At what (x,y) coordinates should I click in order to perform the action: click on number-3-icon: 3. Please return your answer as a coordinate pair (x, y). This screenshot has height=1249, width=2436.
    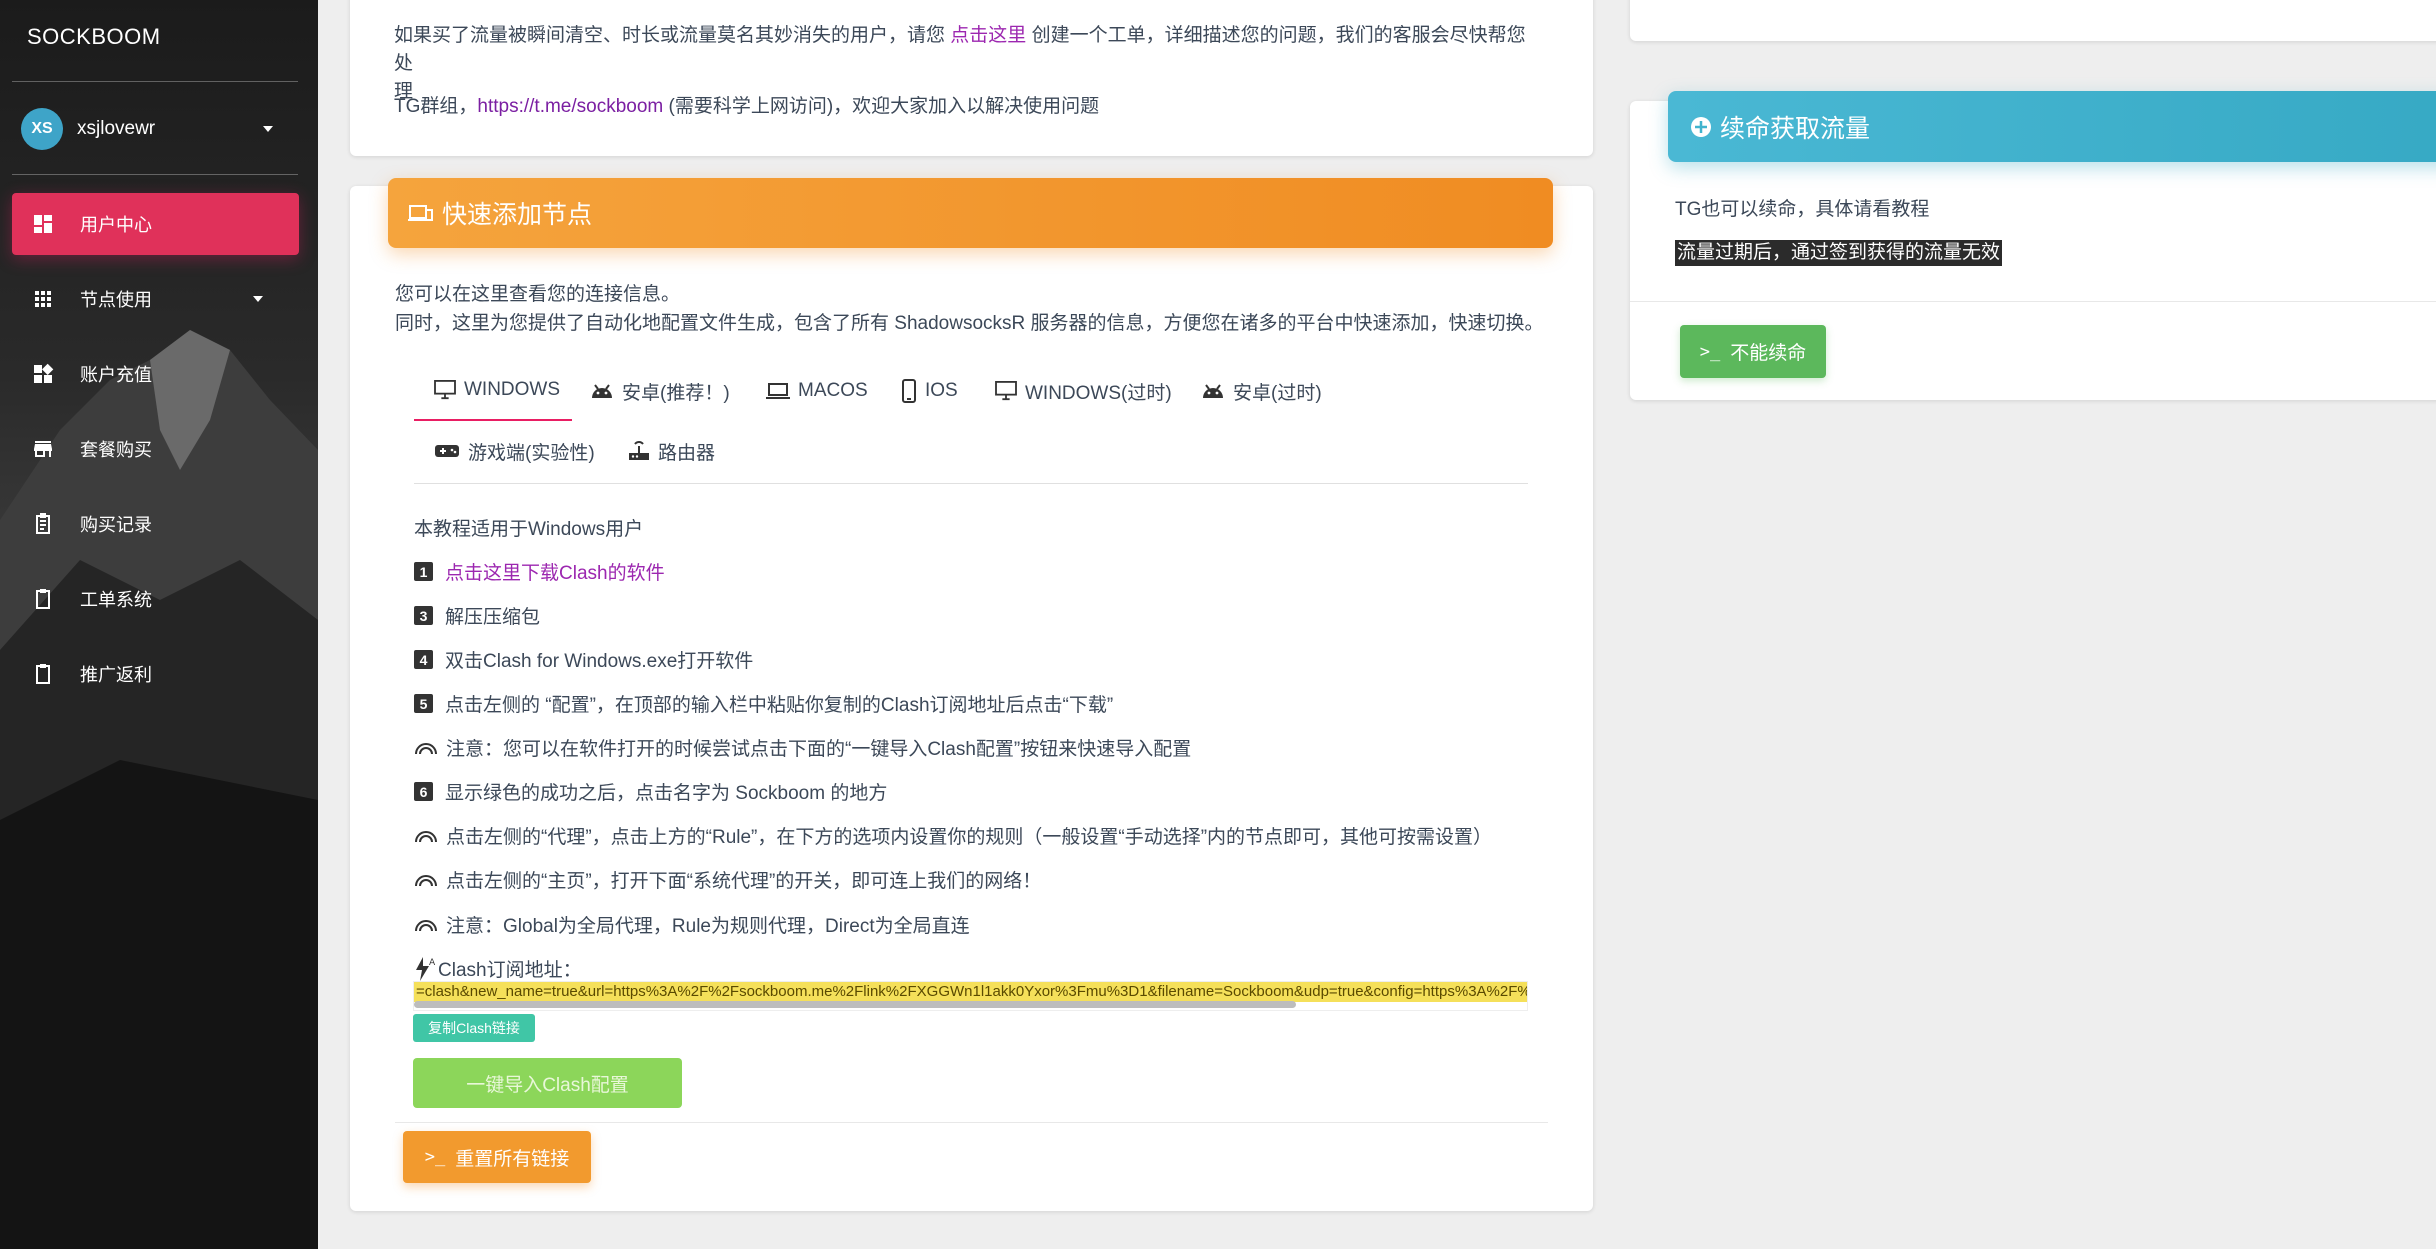
    Looking at the image, I should click on (423, 615).